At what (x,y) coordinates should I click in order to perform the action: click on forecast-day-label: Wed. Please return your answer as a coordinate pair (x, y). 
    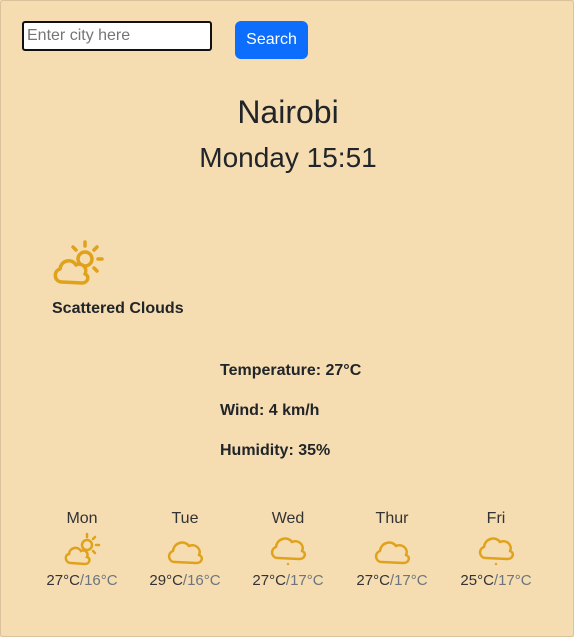
    Looking at the image, I should click on (288, 518).